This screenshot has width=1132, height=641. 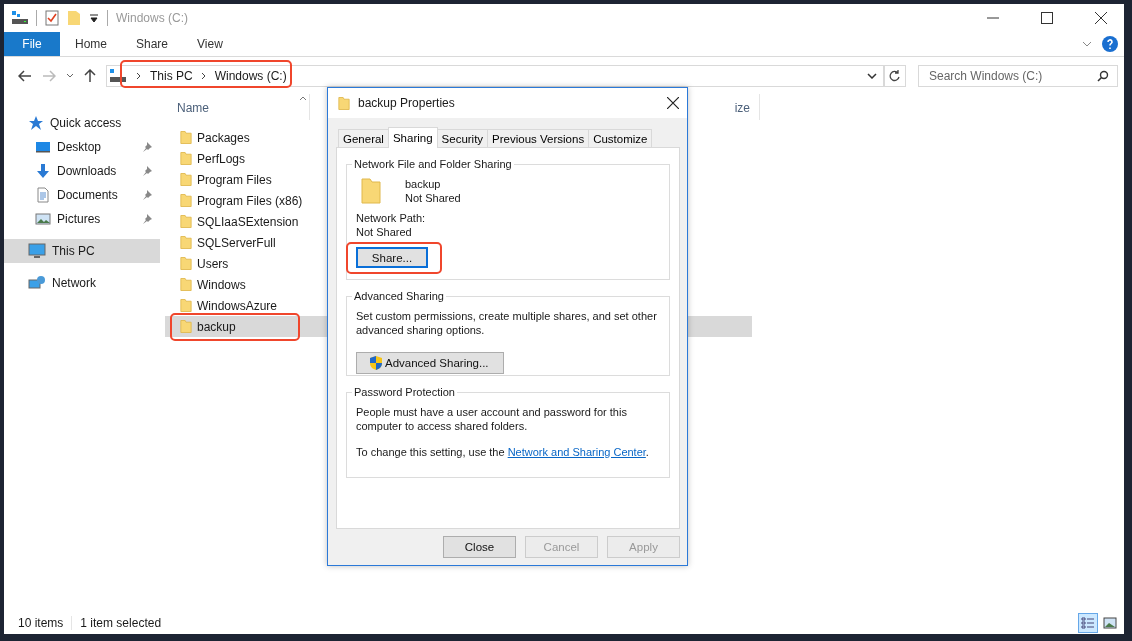 I want to click on file-name: Users, so click(x=213, y=263).